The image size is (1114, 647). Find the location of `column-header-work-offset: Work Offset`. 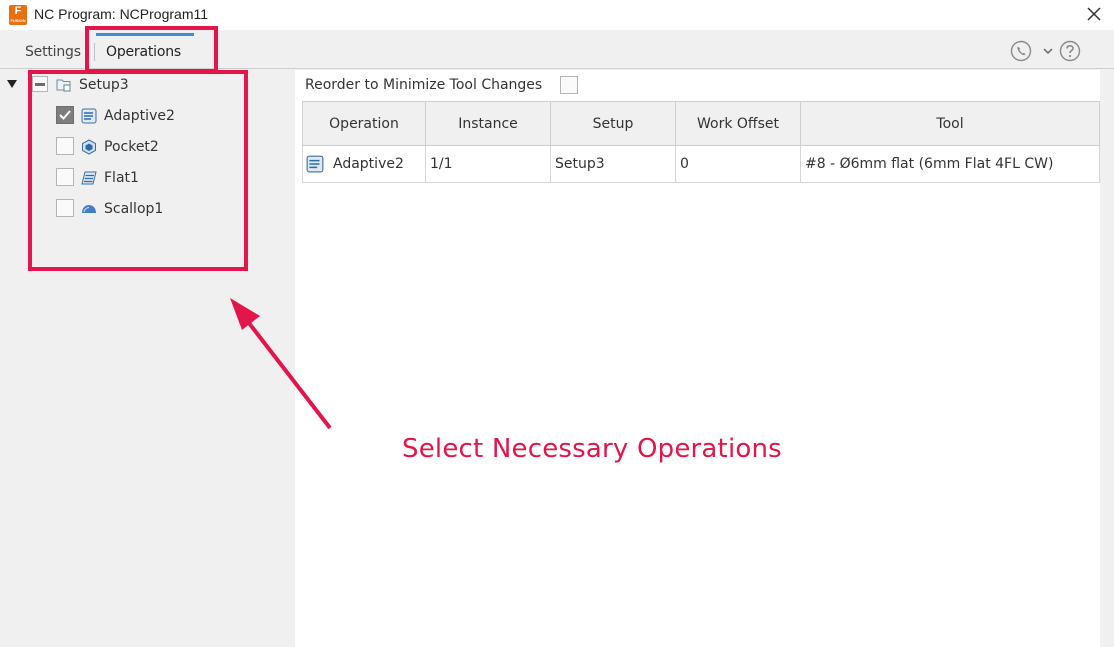

column-header-work-offset: Work Offset is located at coordinates (738, 123).